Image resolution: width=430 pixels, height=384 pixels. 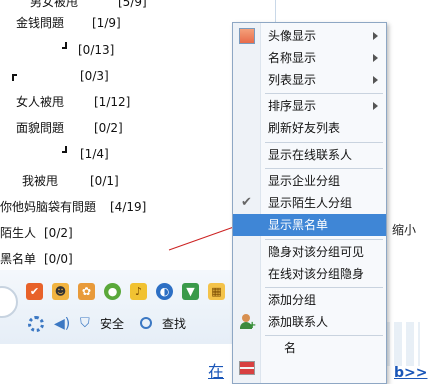 What do you see at coordinates (247, 368) in the screenshot?
I see `list-color-icon` at bounding box center [247, 368].